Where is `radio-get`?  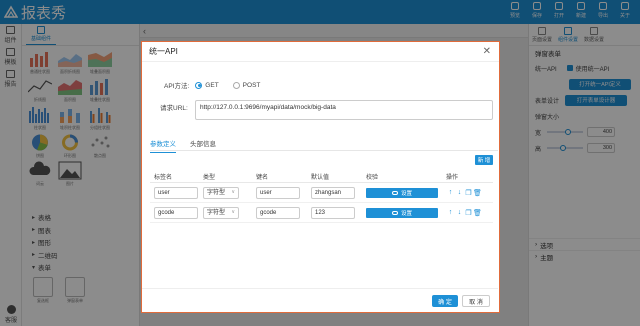
radio-get is located at coordinates (199, 85).